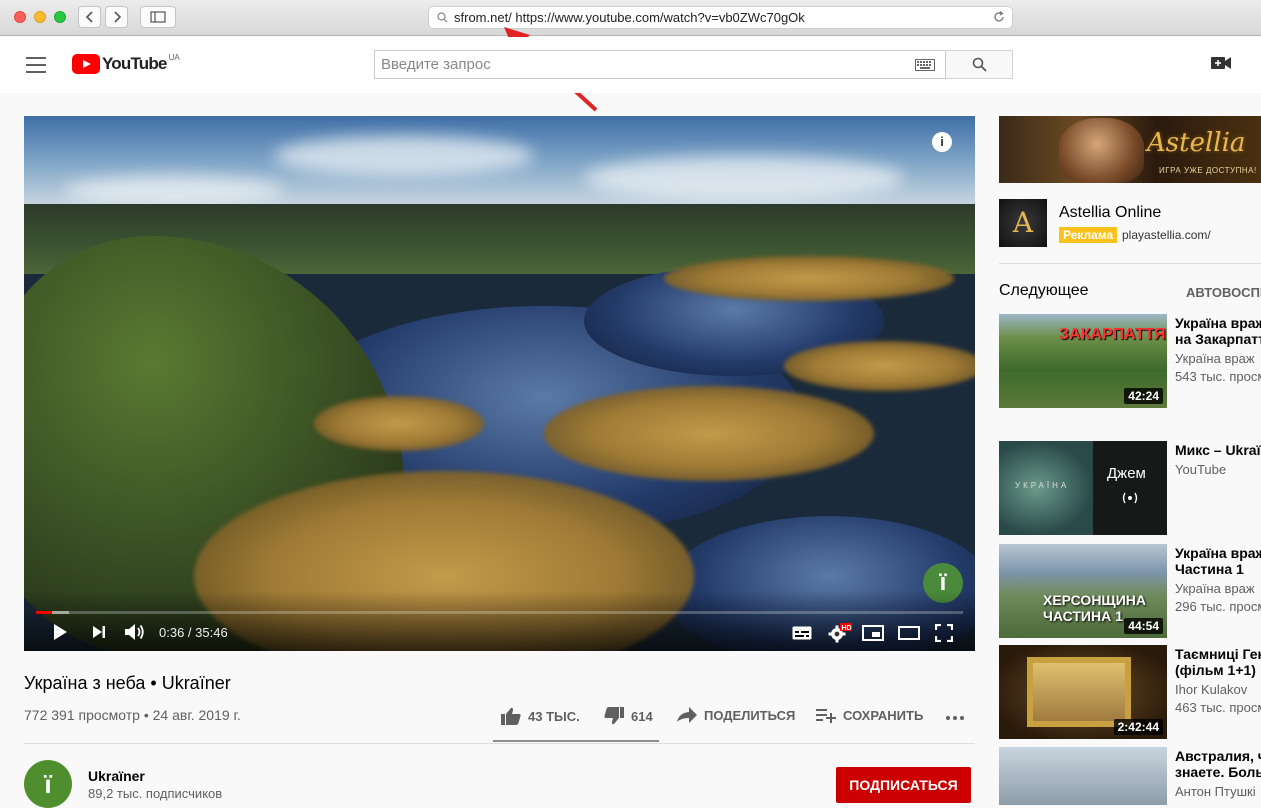 This screenshot has width=1261, height=808. What do you see at coordinates (925, 64) in the screenshot?
I see `keyboard-icon` at bounding box center [925, 64].